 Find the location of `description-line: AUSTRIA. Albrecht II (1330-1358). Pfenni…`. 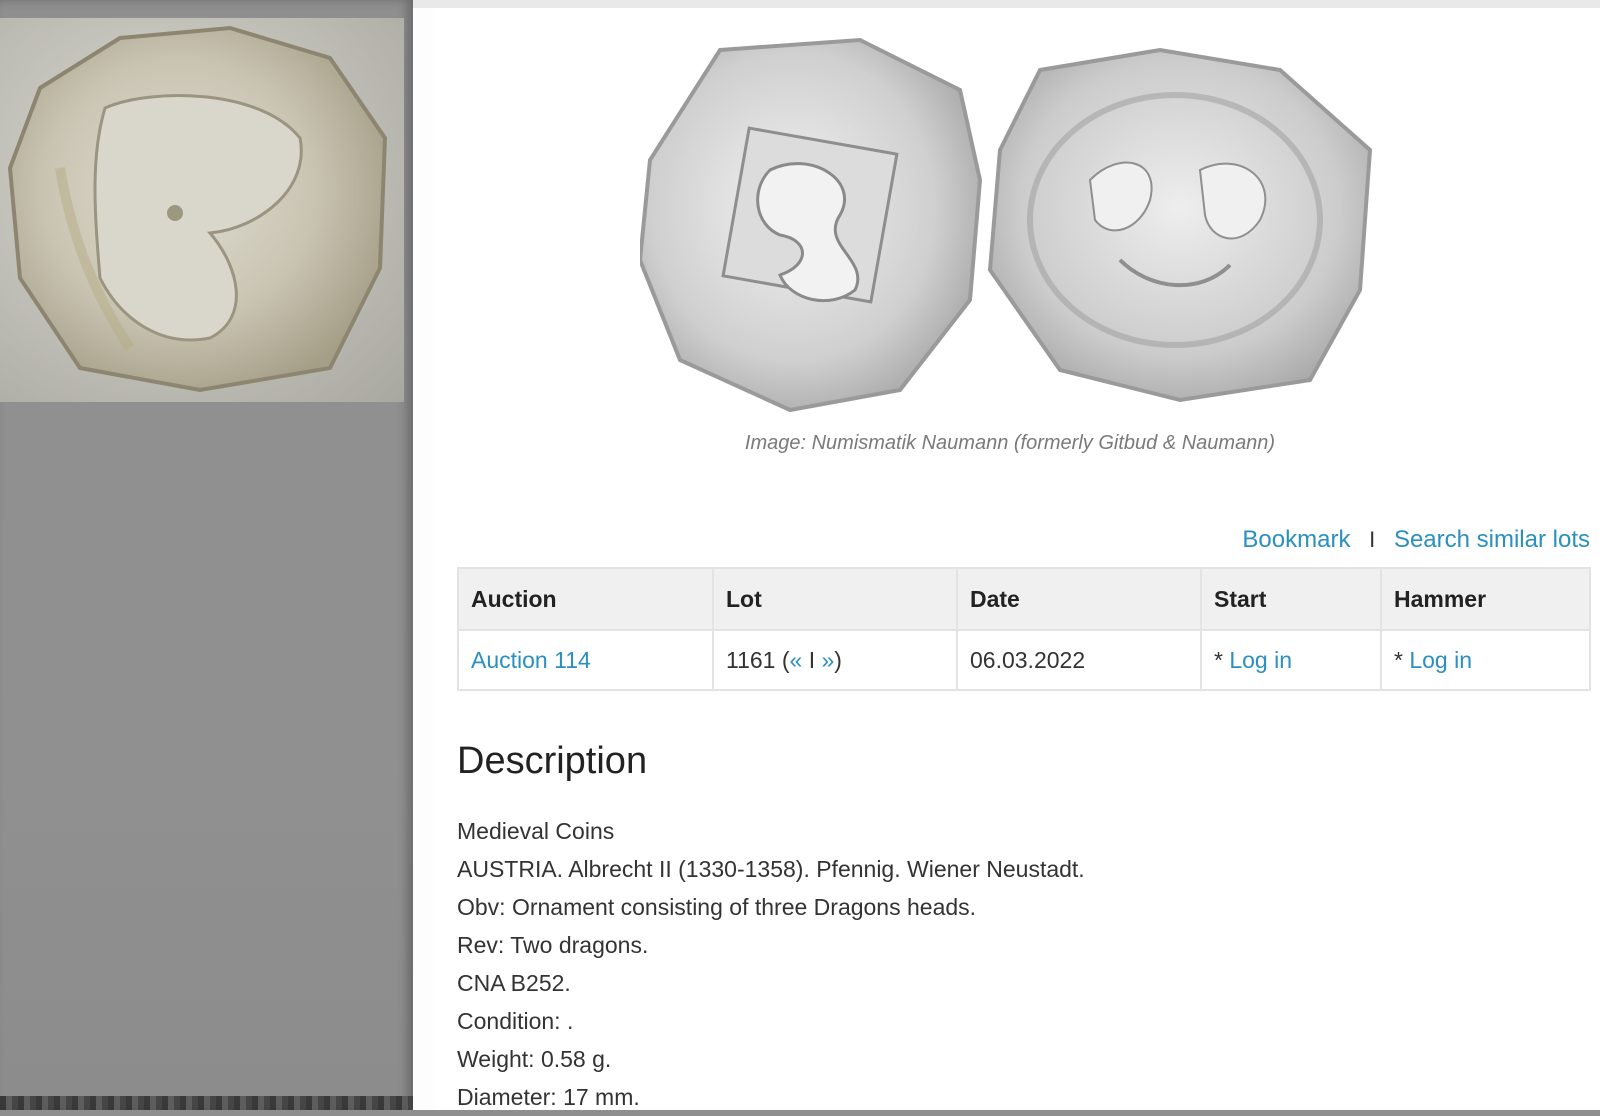

description-line: AUSTRIA. Albrecht II (1330-1358). Pfenni… is located at coordinates (771, 869).